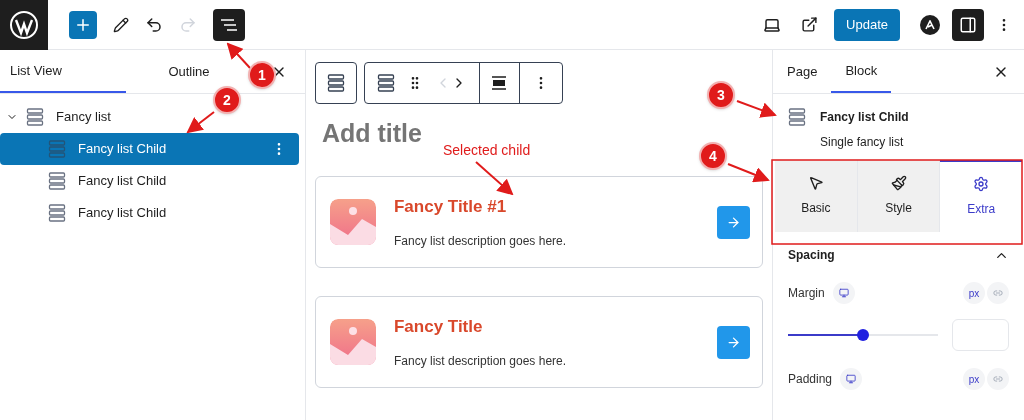 Image resolution: width=1024 pixels, height=420 pixels. I want to click on undo-icon, so click(154, 24).